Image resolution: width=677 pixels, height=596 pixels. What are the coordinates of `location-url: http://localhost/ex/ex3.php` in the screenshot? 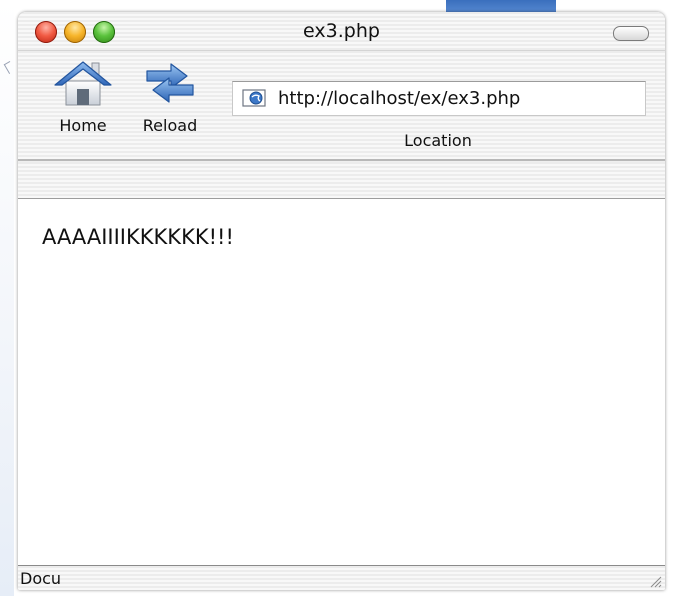 It's located at (399, 98).